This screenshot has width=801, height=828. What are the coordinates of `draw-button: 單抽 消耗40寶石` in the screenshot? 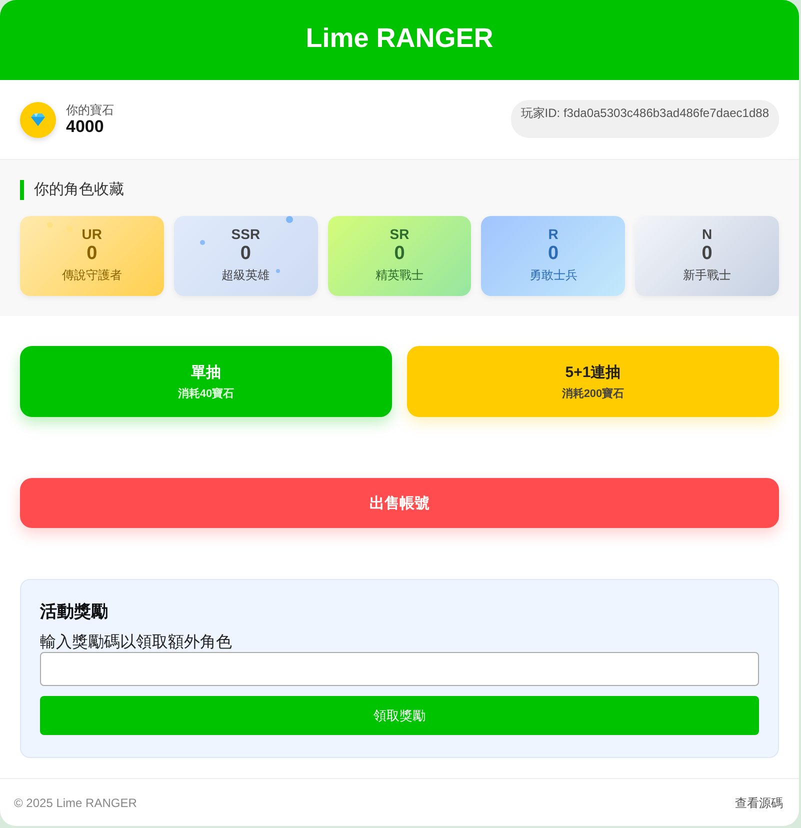 It's located at (206, 381).